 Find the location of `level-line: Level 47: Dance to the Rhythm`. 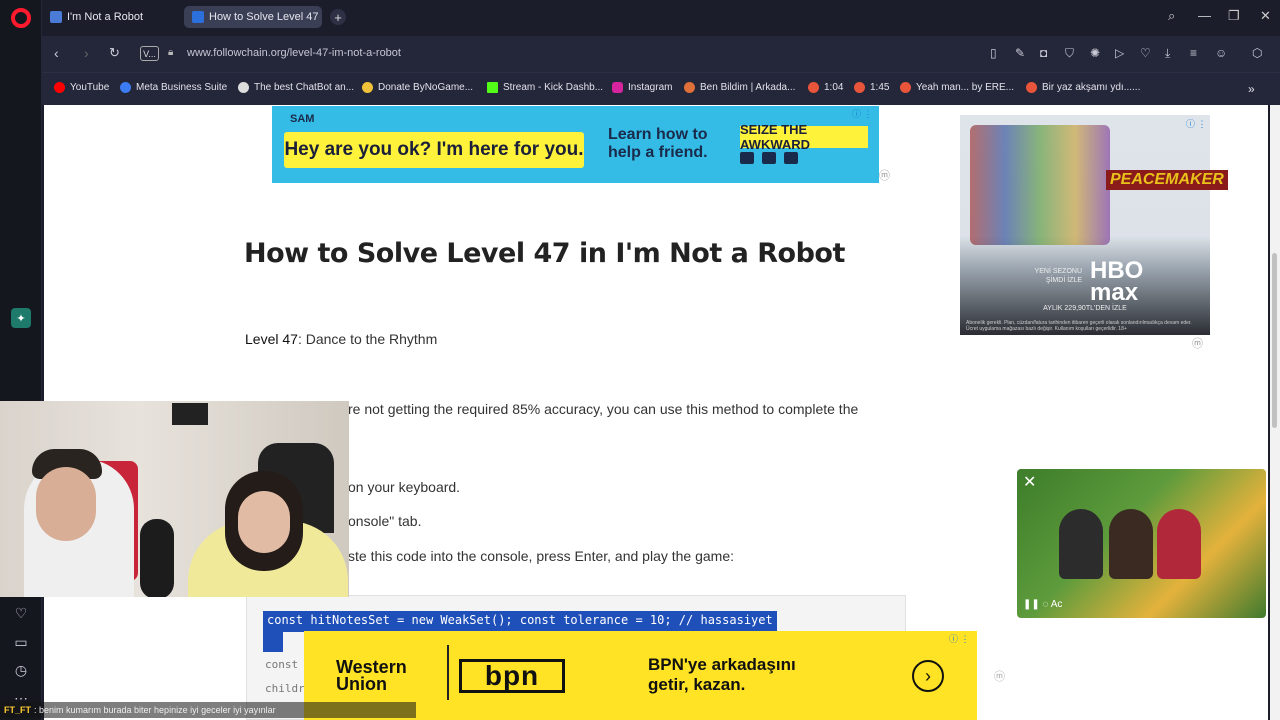

level-line: Level 47: Dance to the Rhythm is located at coordinates (341, 339).